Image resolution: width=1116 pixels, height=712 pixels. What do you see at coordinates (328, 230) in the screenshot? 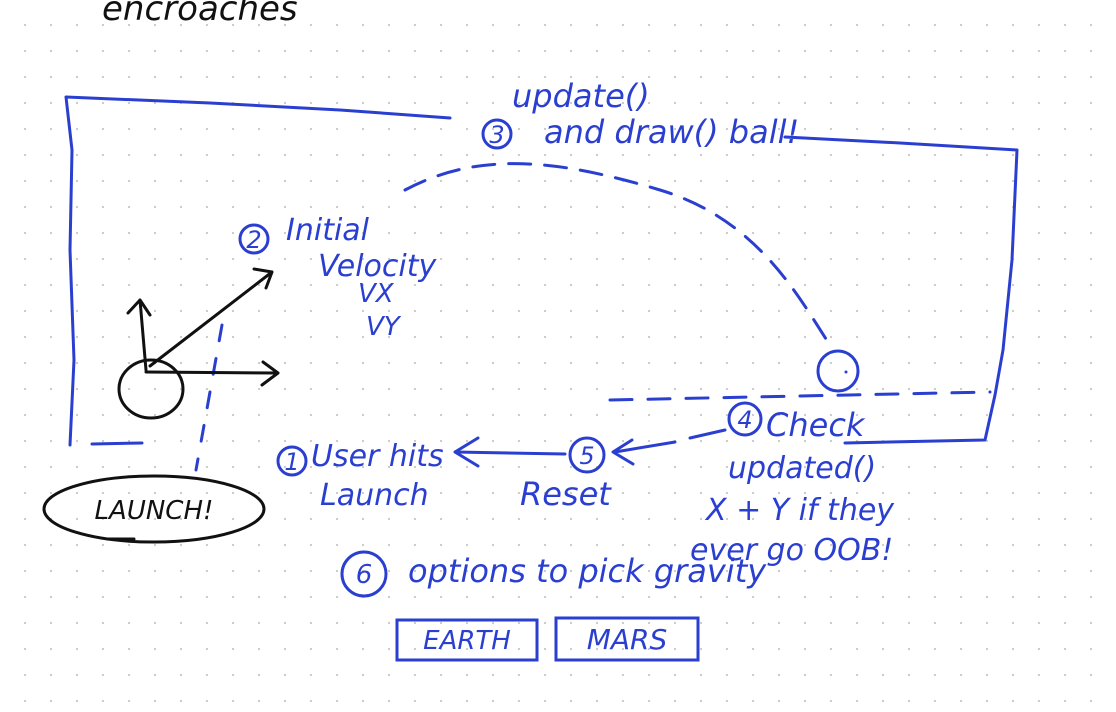
I see `step2-line1: Initial` at bounding box center [328, 230].